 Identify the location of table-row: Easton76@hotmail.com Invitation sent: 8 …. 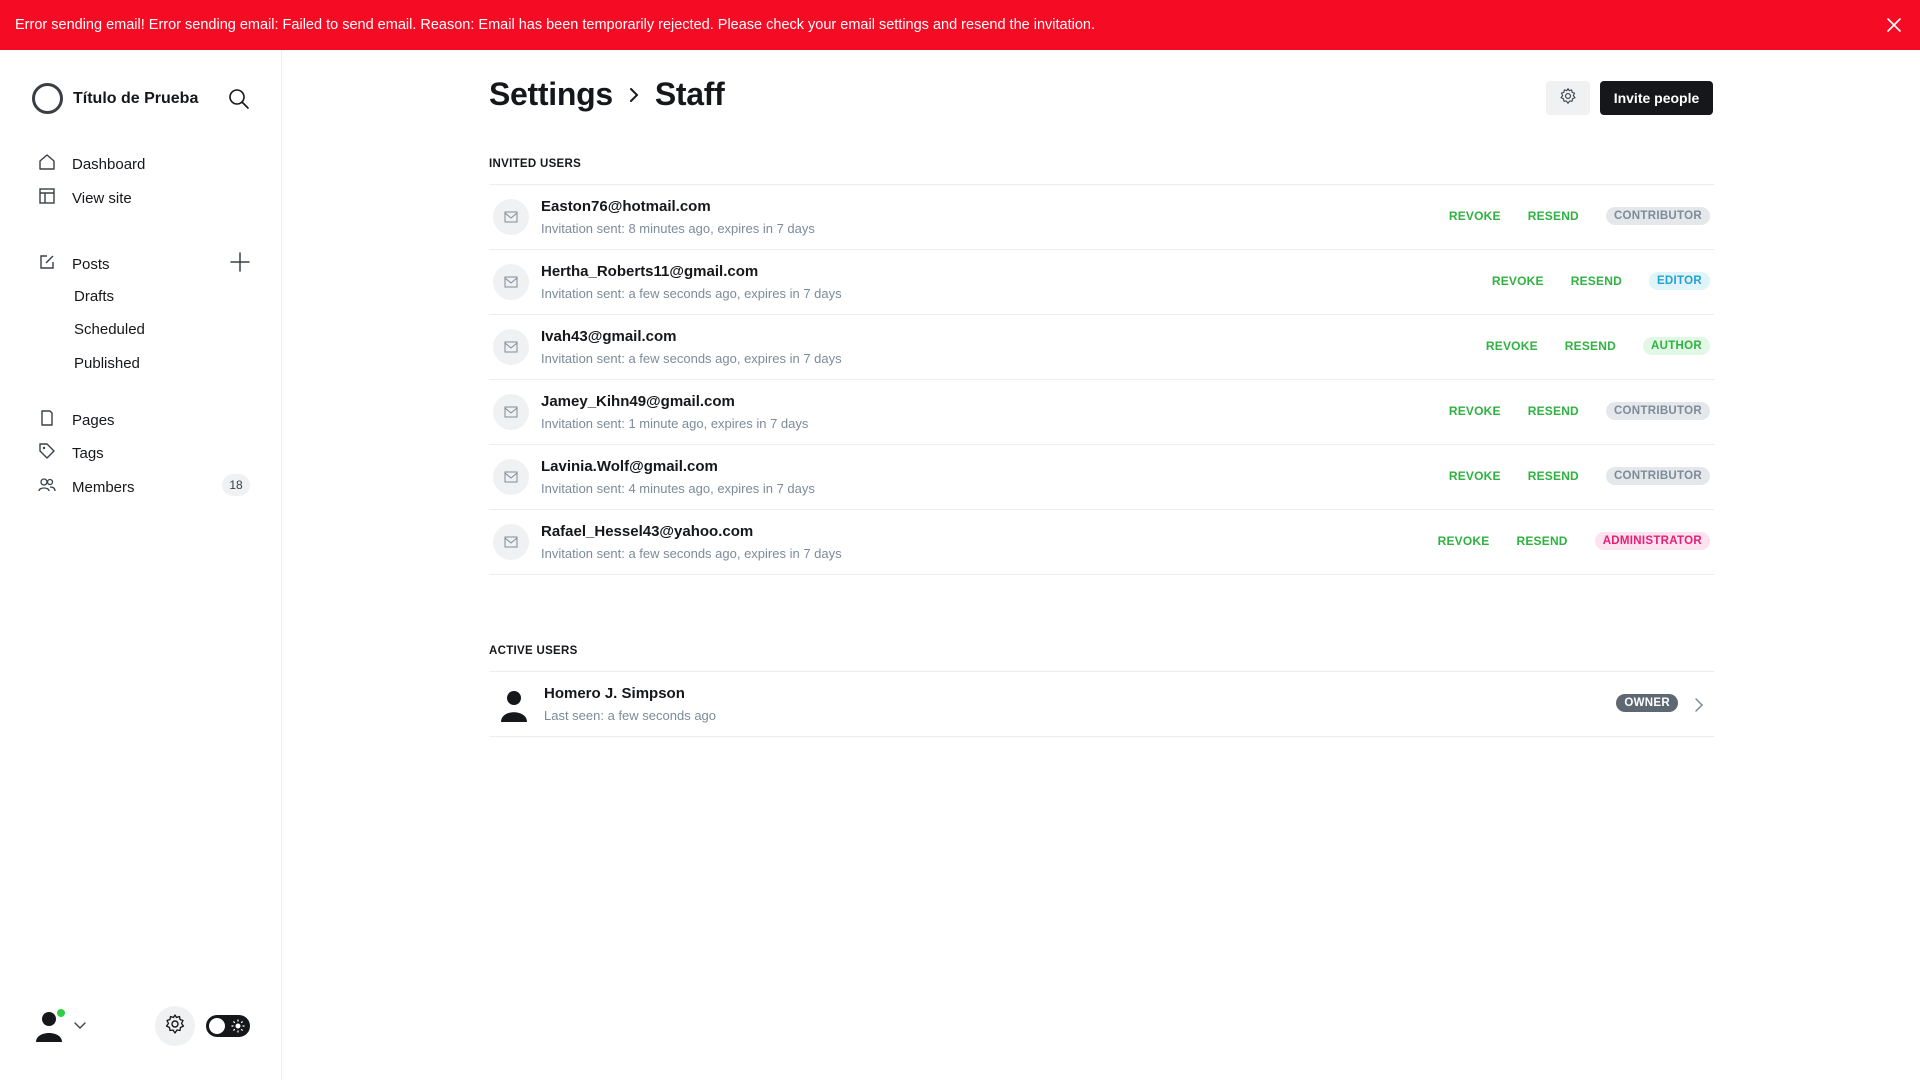
(1101, 217).